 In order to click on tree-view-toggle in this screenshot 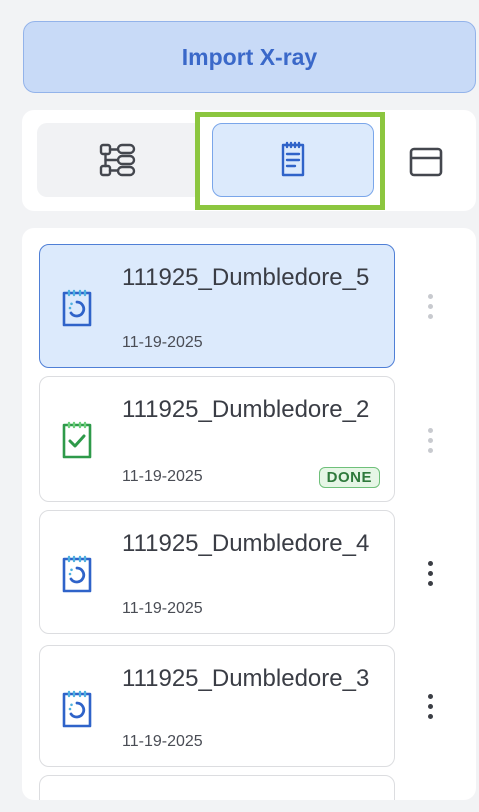, I will do `click(118, 160)`.